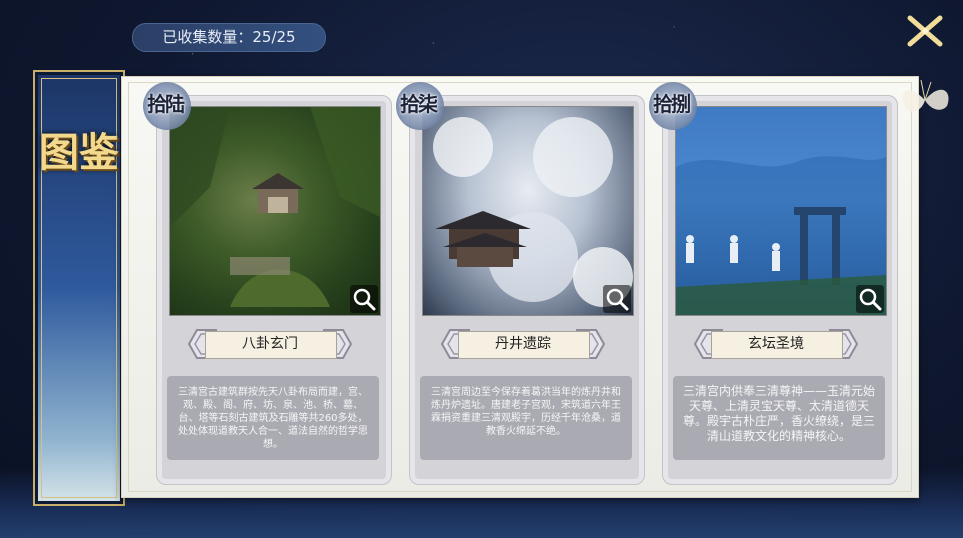 The height and width of the screenshot is (538, 963). I want to click on card-name: 玄坛圣境, so click(776, 344).